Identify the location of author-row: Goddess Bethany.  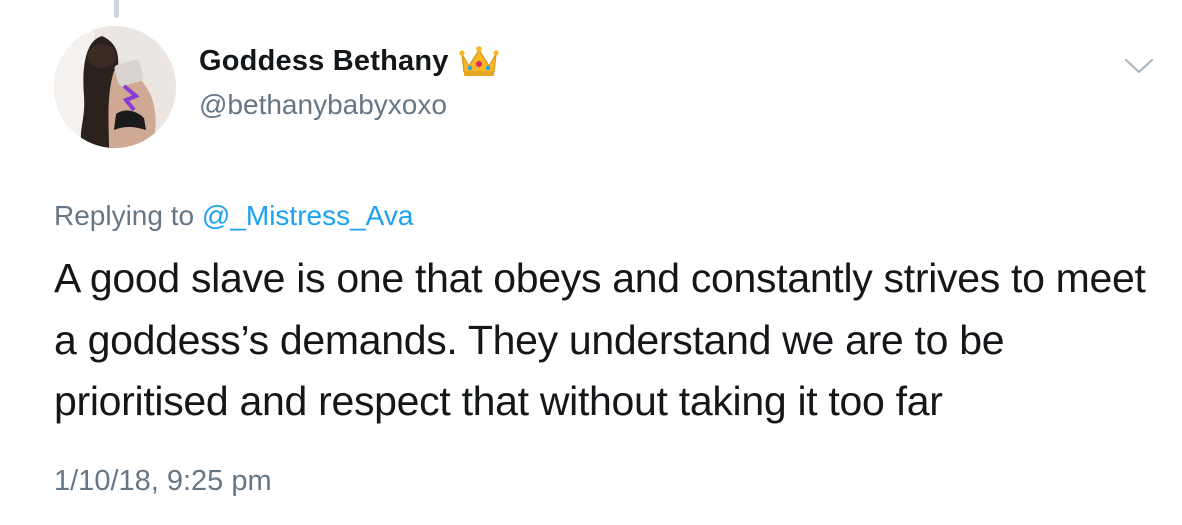
(349, 61).